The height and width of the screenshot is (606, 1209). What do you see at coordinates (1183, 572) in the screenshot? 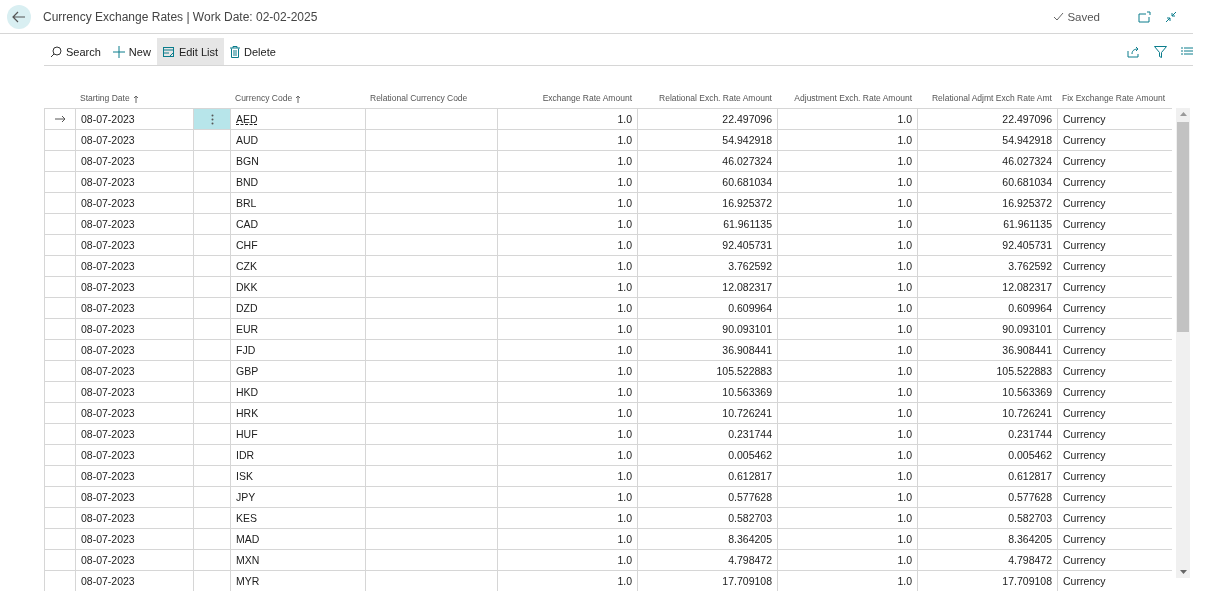
I see `scroll-down-icon` at bounding box center [1183, 572].